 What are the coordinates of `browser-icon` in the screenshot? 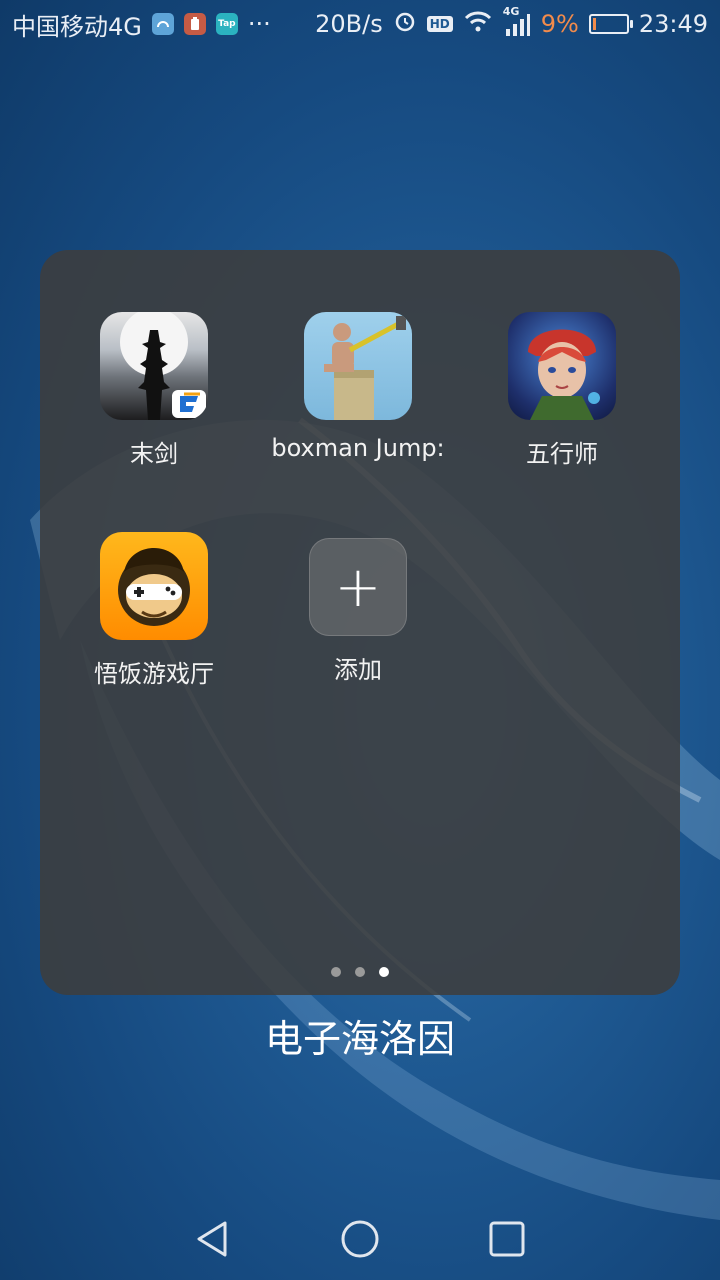 It's located at (162, 24).